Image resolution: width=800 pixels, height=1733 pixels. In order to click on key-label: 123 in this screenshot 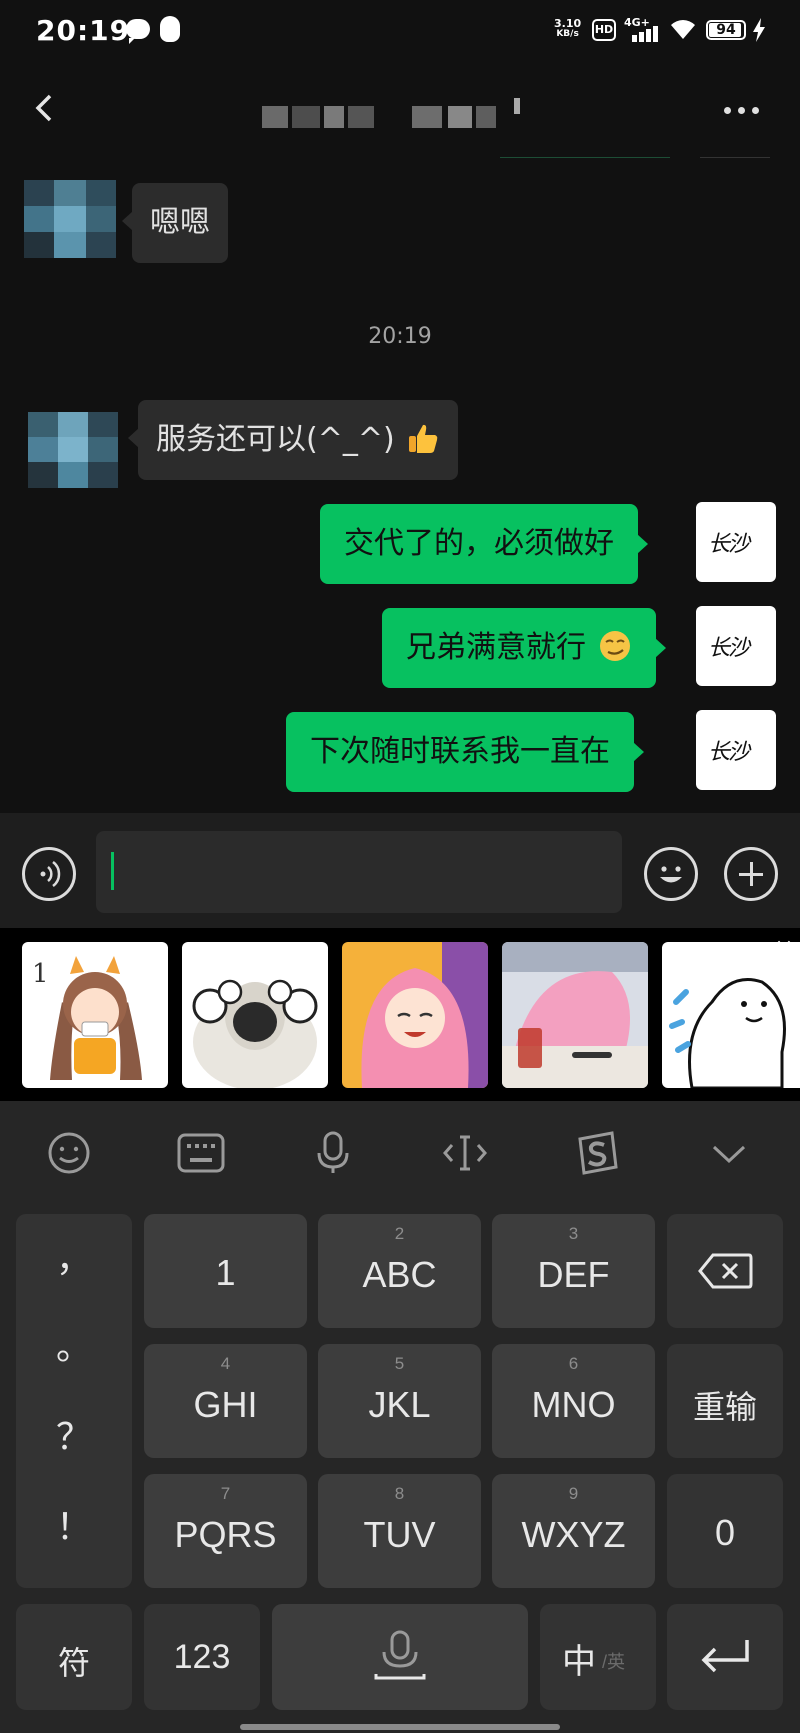, I will do `click(202, 1657)`.